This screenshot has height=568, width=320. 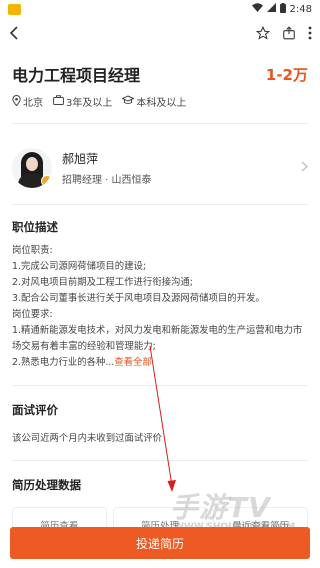 I want to click on tag-location-text: 北京, so click(x=33, y=103).